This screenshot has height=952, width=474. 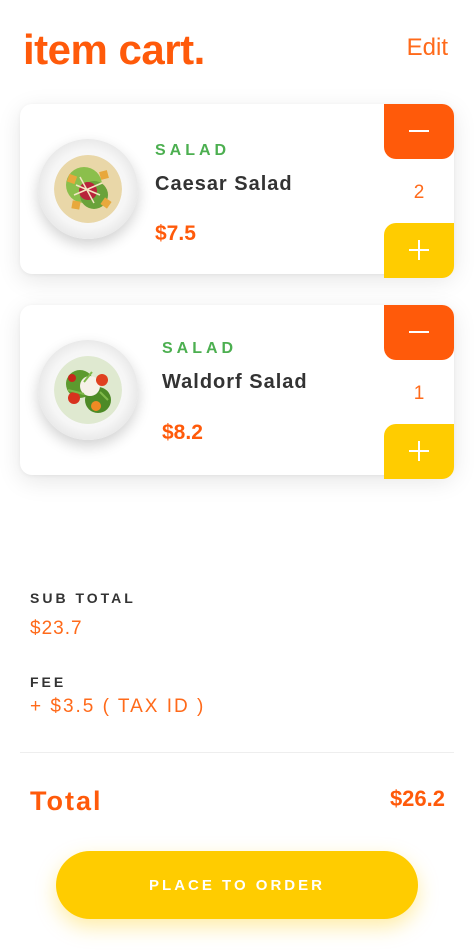 I want to click on item-price: $7.5, so click(x=175, y=233).